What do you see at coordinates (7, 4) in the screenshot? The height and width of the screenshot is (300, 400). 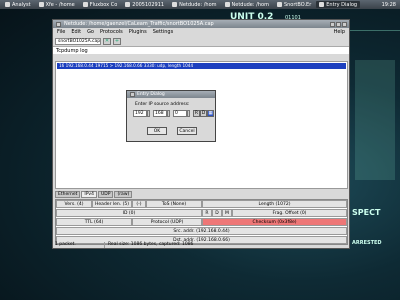 I see `app-icon` at bounding box center [7, 4].